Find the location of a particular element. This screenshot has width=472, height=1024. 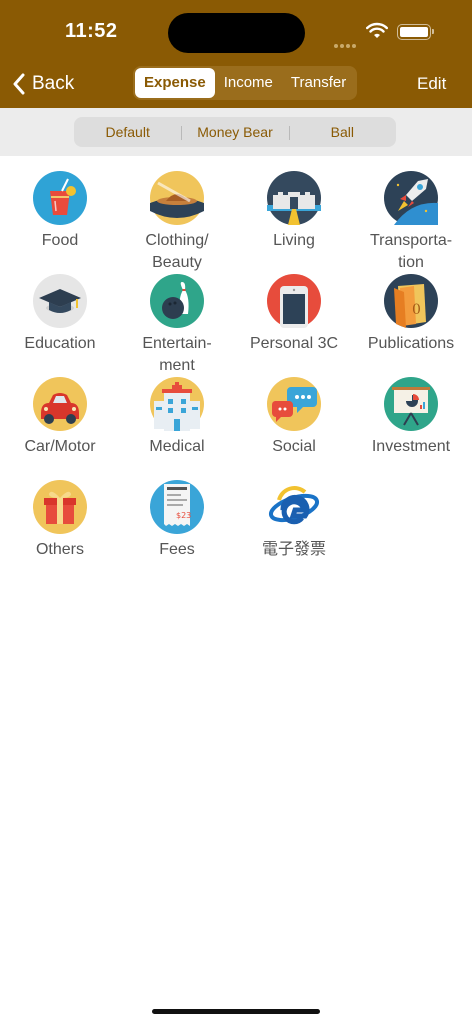

back-label: Back is located at coordinates (53, 83).